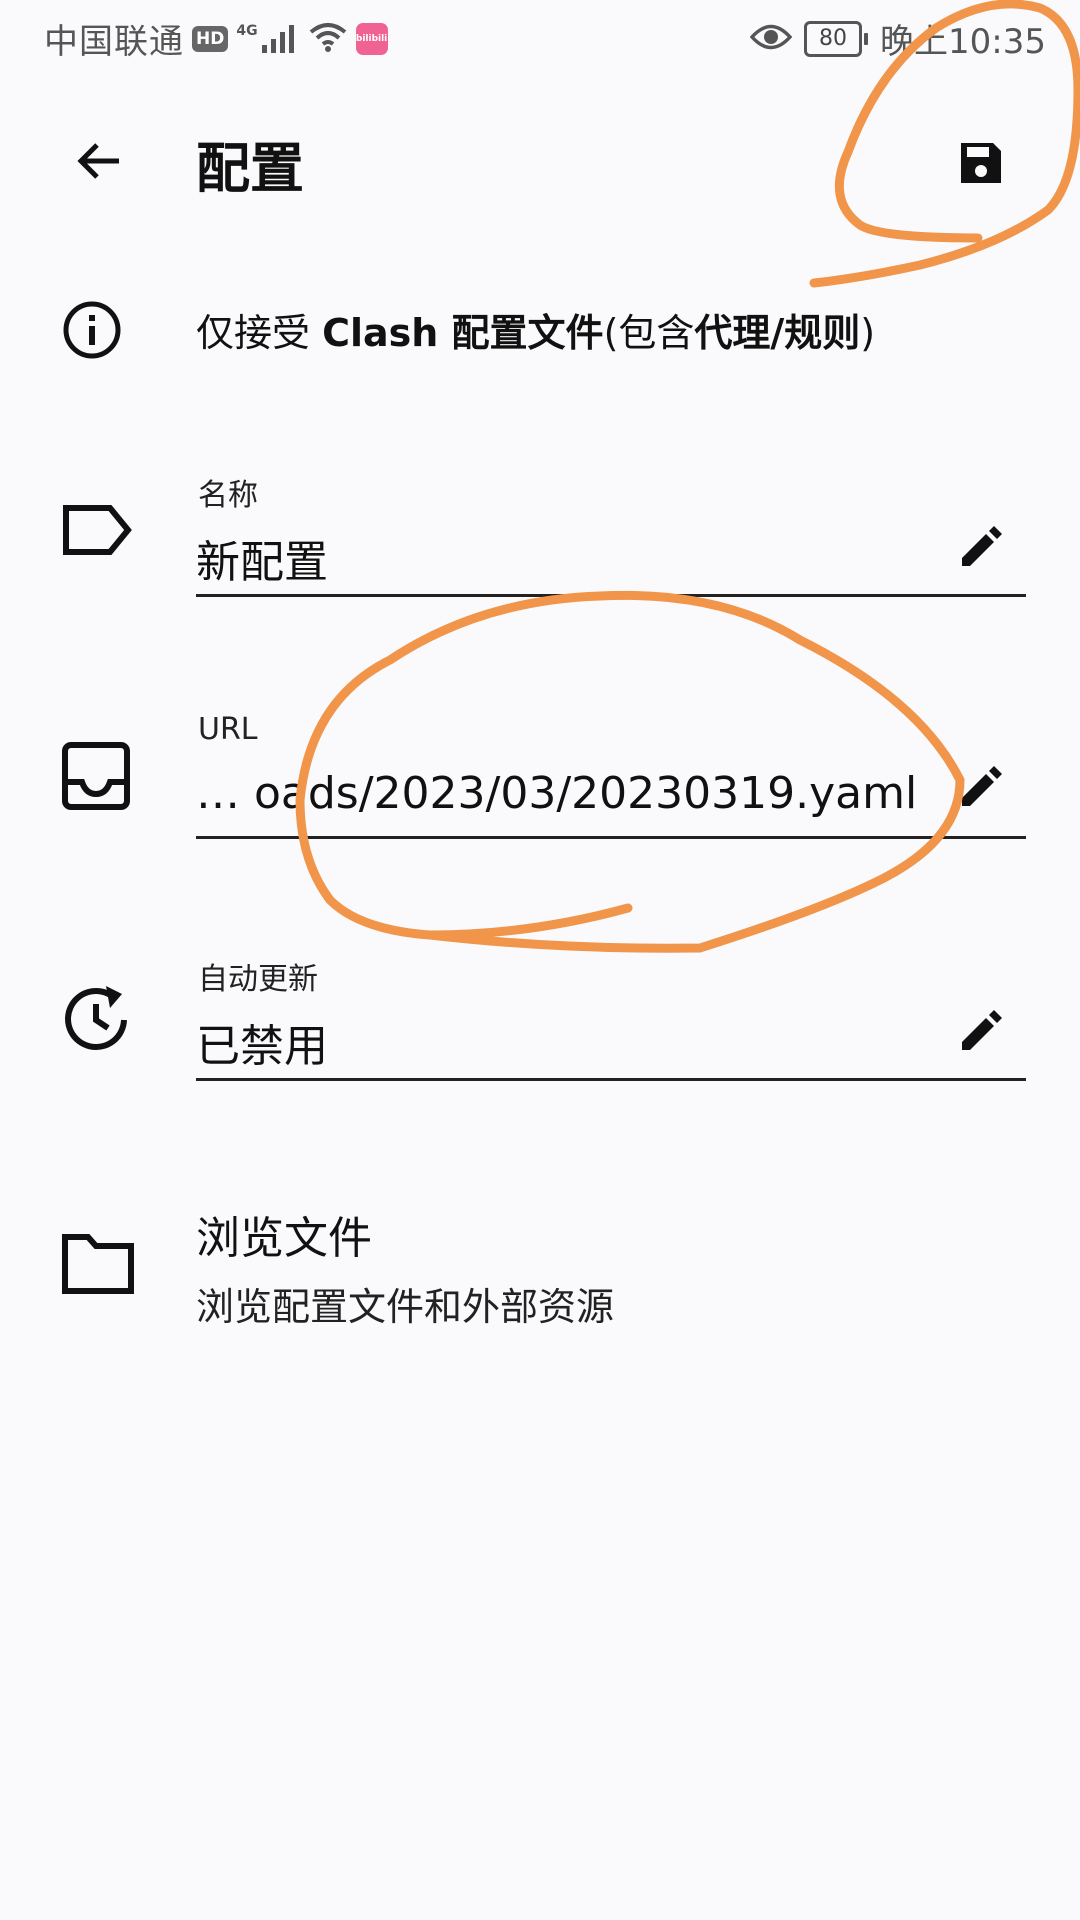  What do you see at coordinates (540, 38) in the screenshot?
I see `status-bar: 中国联通 HD 4G bilibili 80 晚上10:35` at bounding box center [540, 38].